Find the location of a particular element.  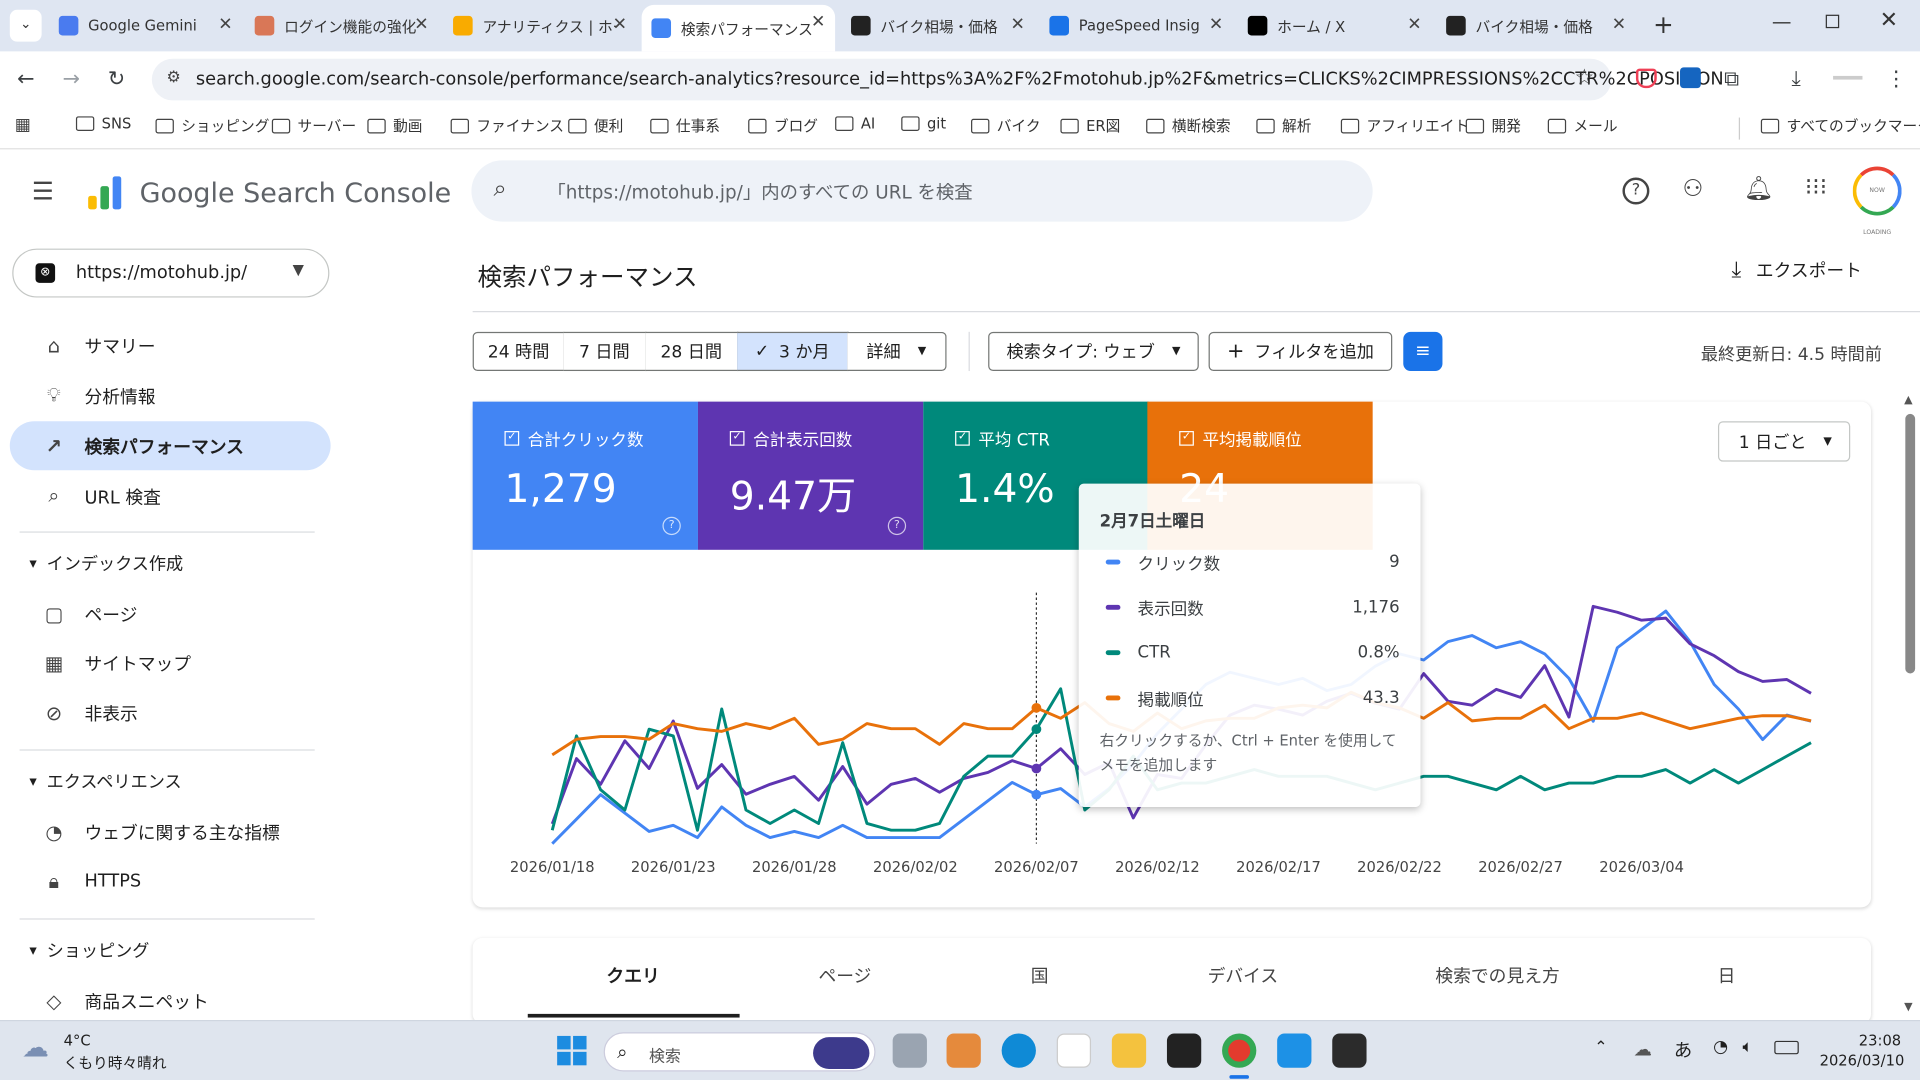

app-cube-icon is located at coordinates (1184, 1050).